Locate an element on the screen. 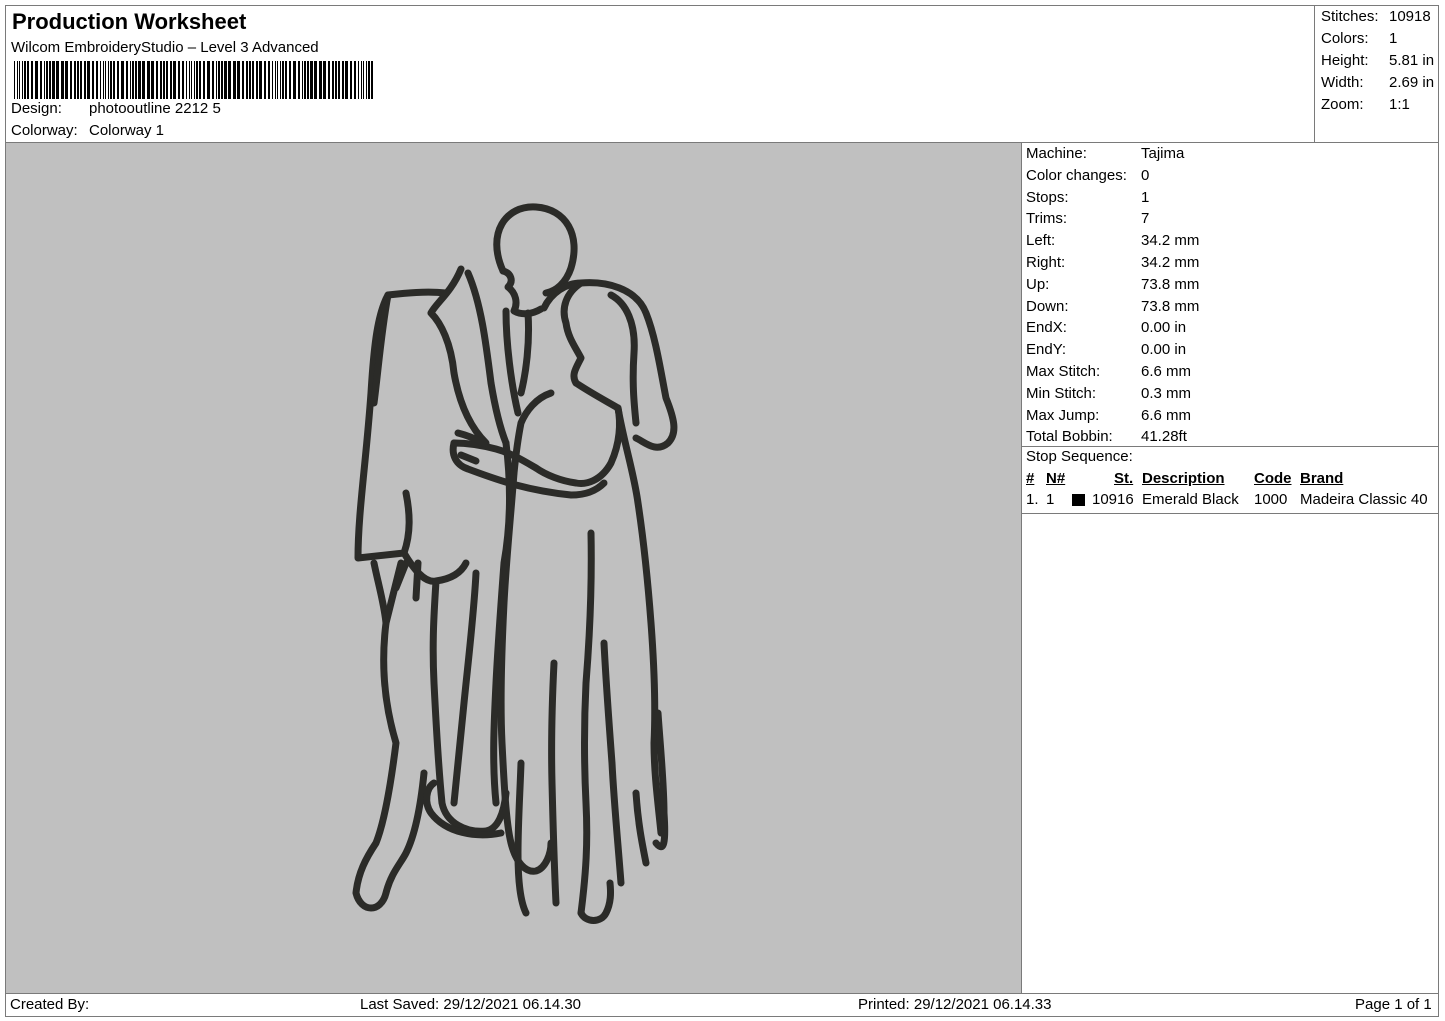  last-saved: Last Saved: 29/12/2021 06.14.30 is located at coordinates (471, 1004).